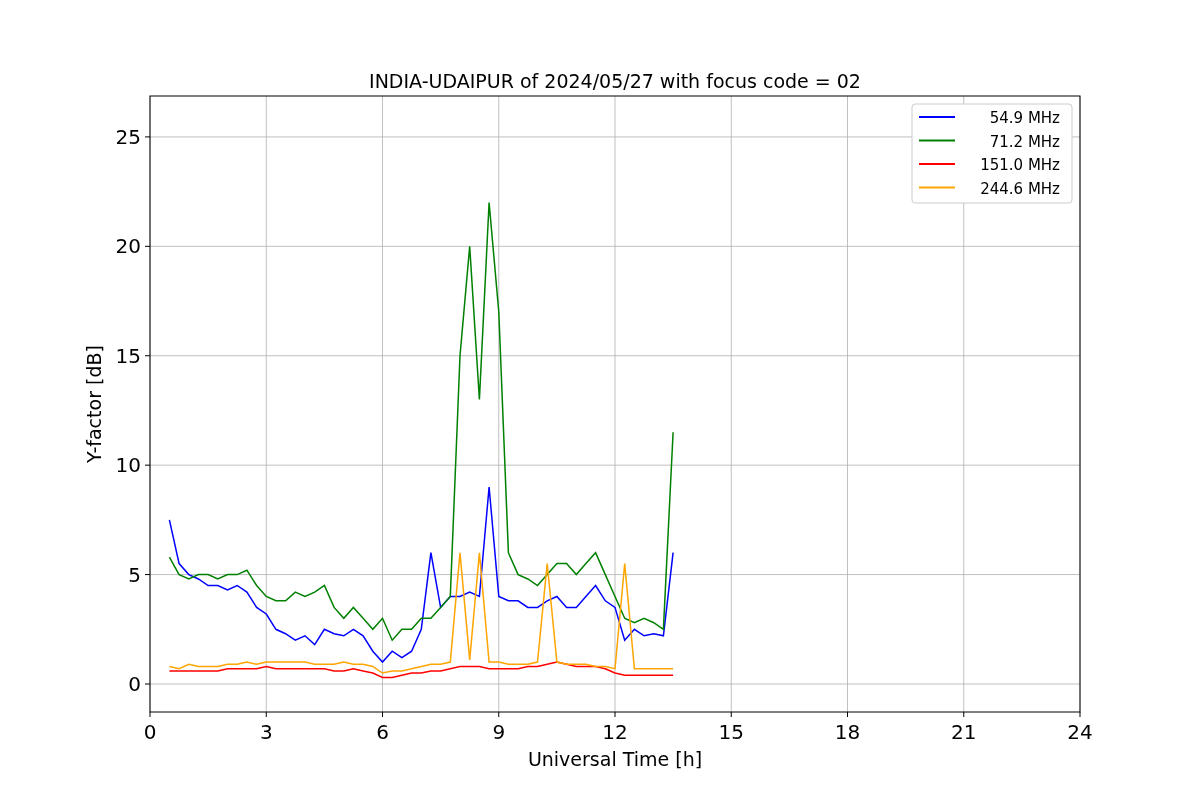 This screenshot has height=800, width=1200. What do you see at coordinates (128, 246) in the screenshot?
I see `tick-label: 20` at bounding box center [128, 246].